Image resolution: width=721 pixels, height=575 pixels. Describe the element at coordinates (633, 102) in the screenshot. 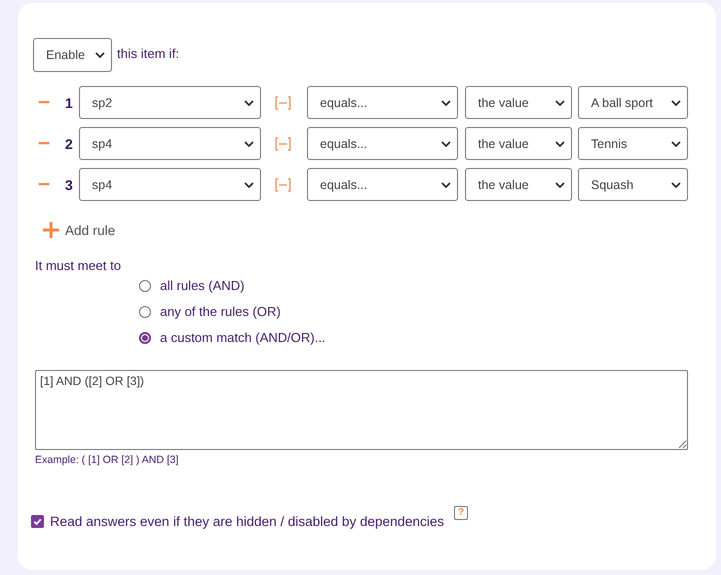

I see `value-select: A ball sport` at that location.